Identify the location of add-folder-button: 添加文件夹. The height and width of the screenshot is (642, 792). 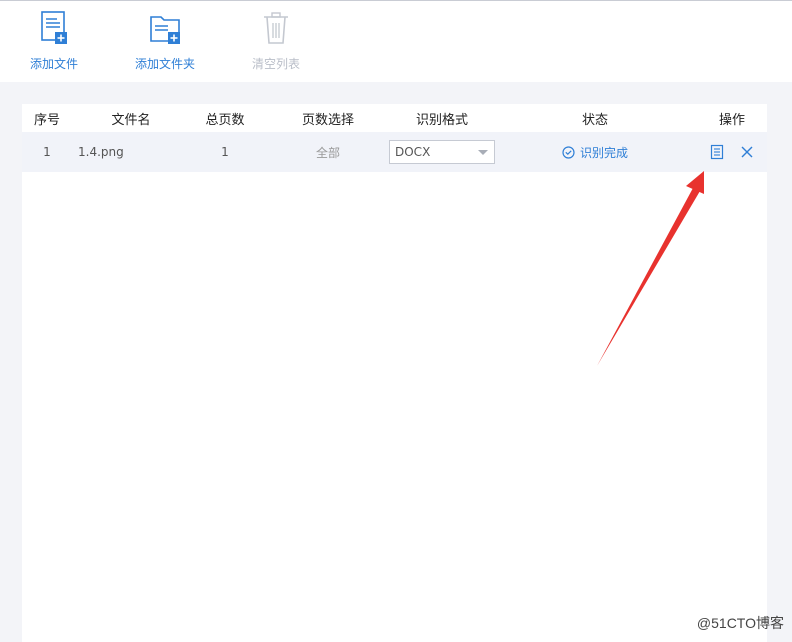
(165, 42).